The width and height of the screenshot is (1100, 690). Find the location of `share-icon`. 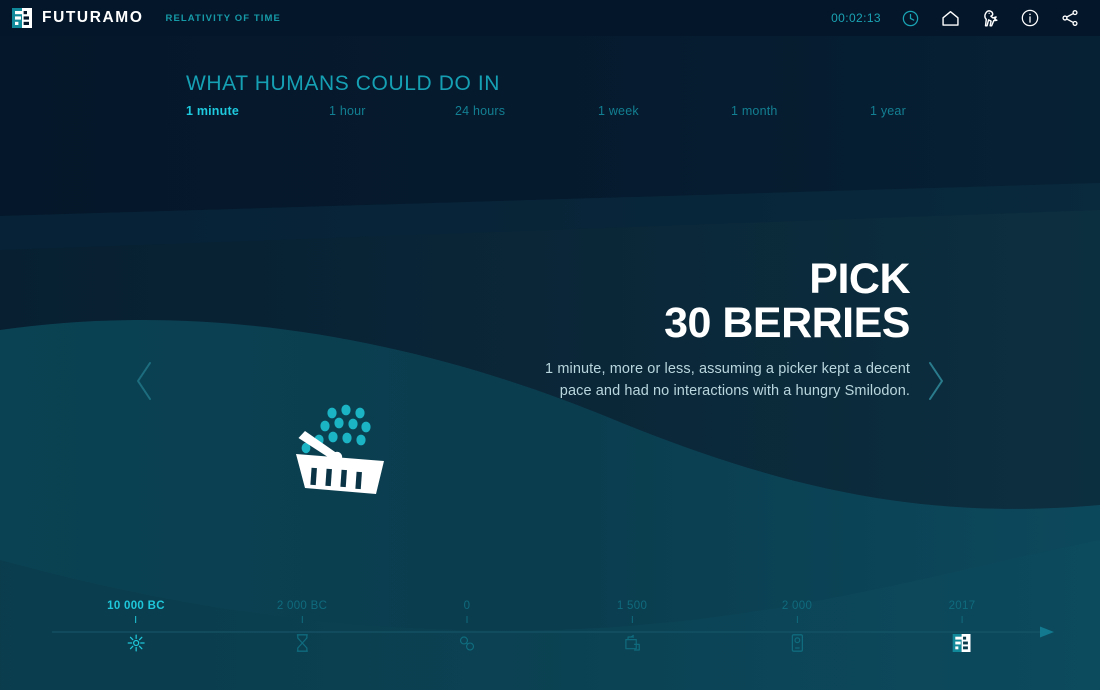

share-icon is located at coordinates (1070, 18).